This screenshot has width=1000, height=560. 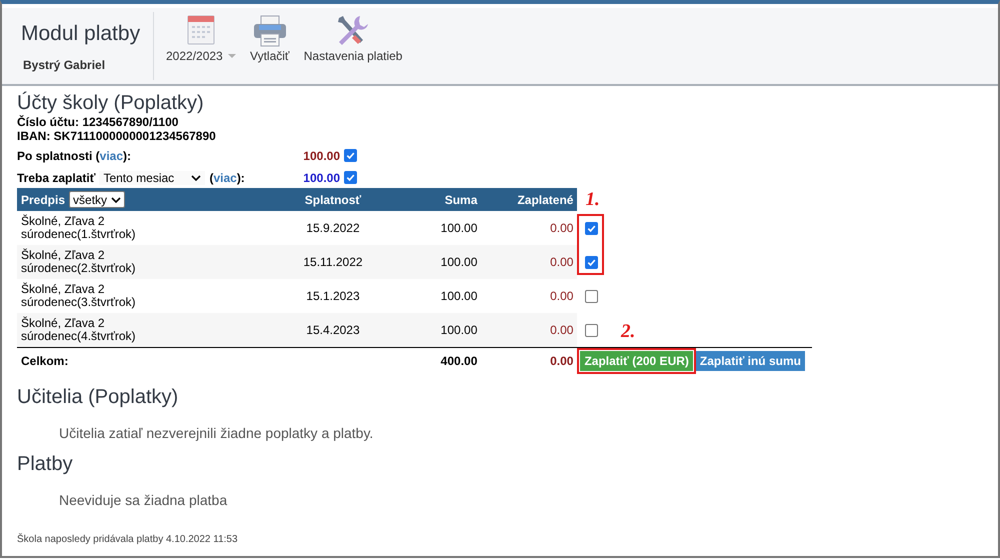 I want to click on empty-message: Neeviduje sa žiadna platba, so click(x=143, y=500).